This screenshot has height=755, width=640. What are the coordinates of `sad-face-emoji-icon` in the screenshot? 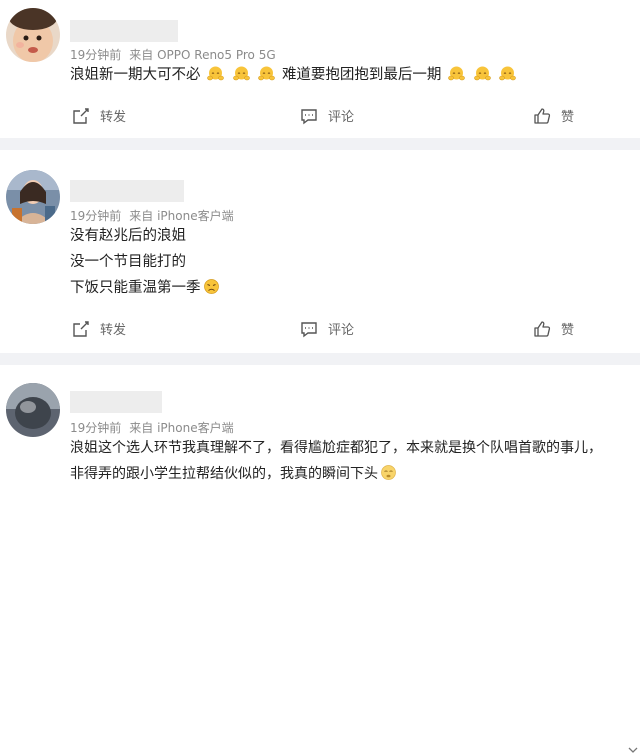 It's located at (211, 286).